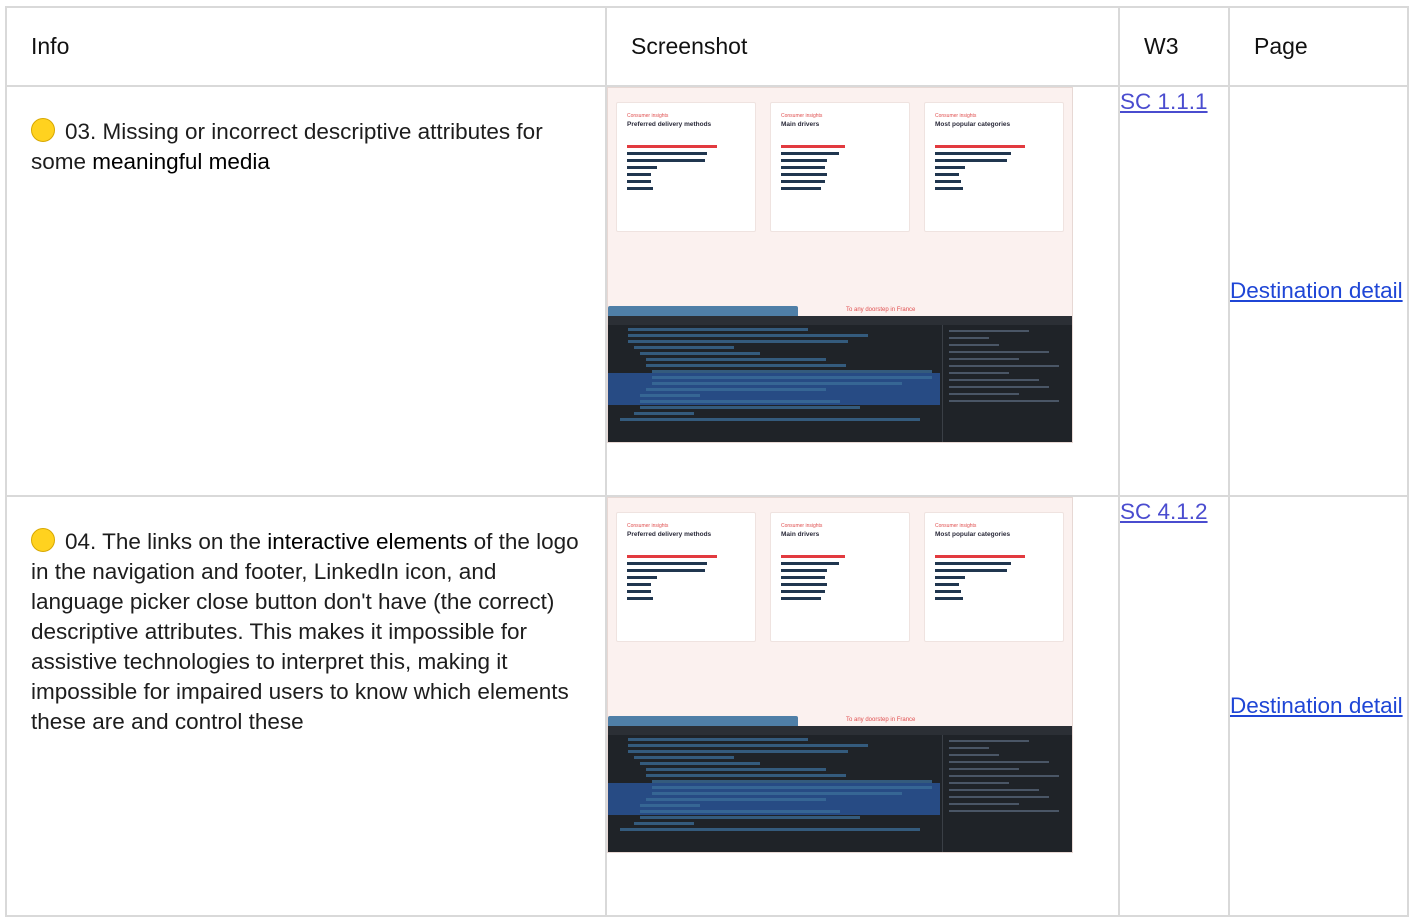 The width and height of the screenshot is (1411, 917). Describe the element at coordinates (1174, 706) in the screenshot. I see `w3-cell: SC 4.1.2` at that location.